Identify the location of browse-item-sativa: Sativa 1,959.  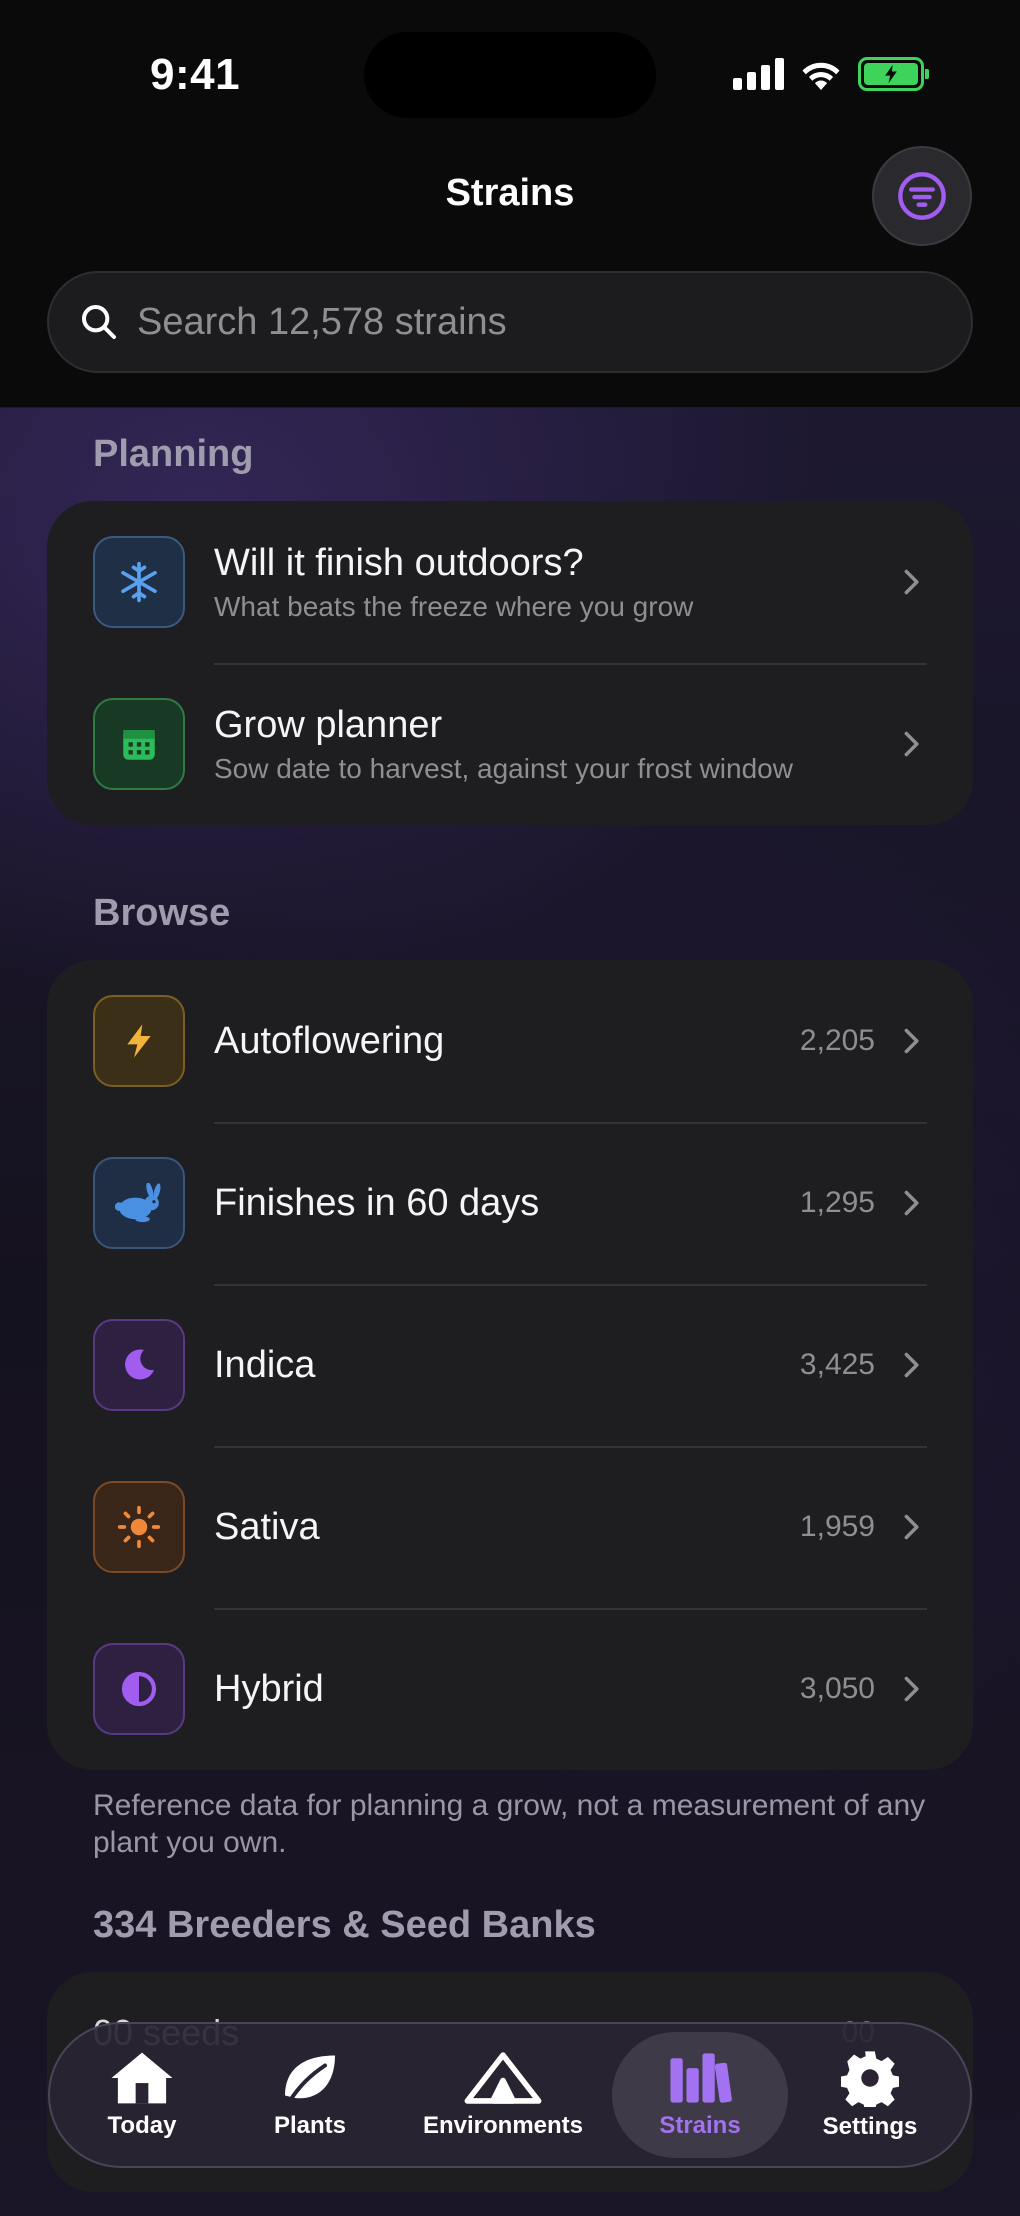
(510, 1527).